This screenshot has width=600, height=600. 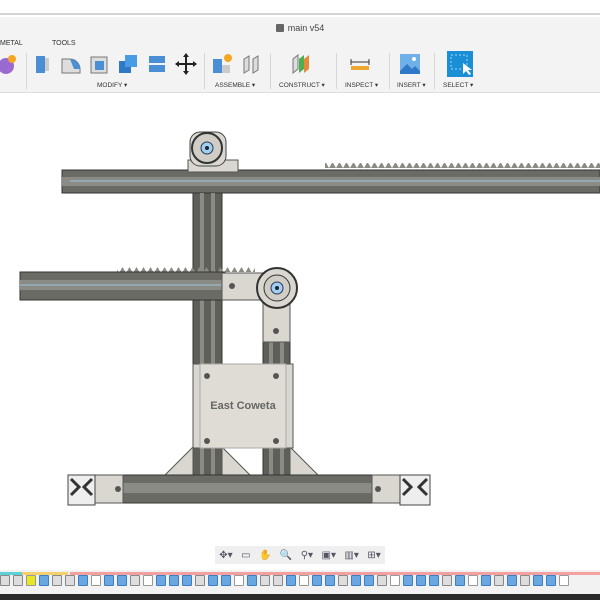 What do you see at coordinates (329, 555) in the screenshot?
I see `display-settings-icon: ▣▾` at bounding box center [329, 555].